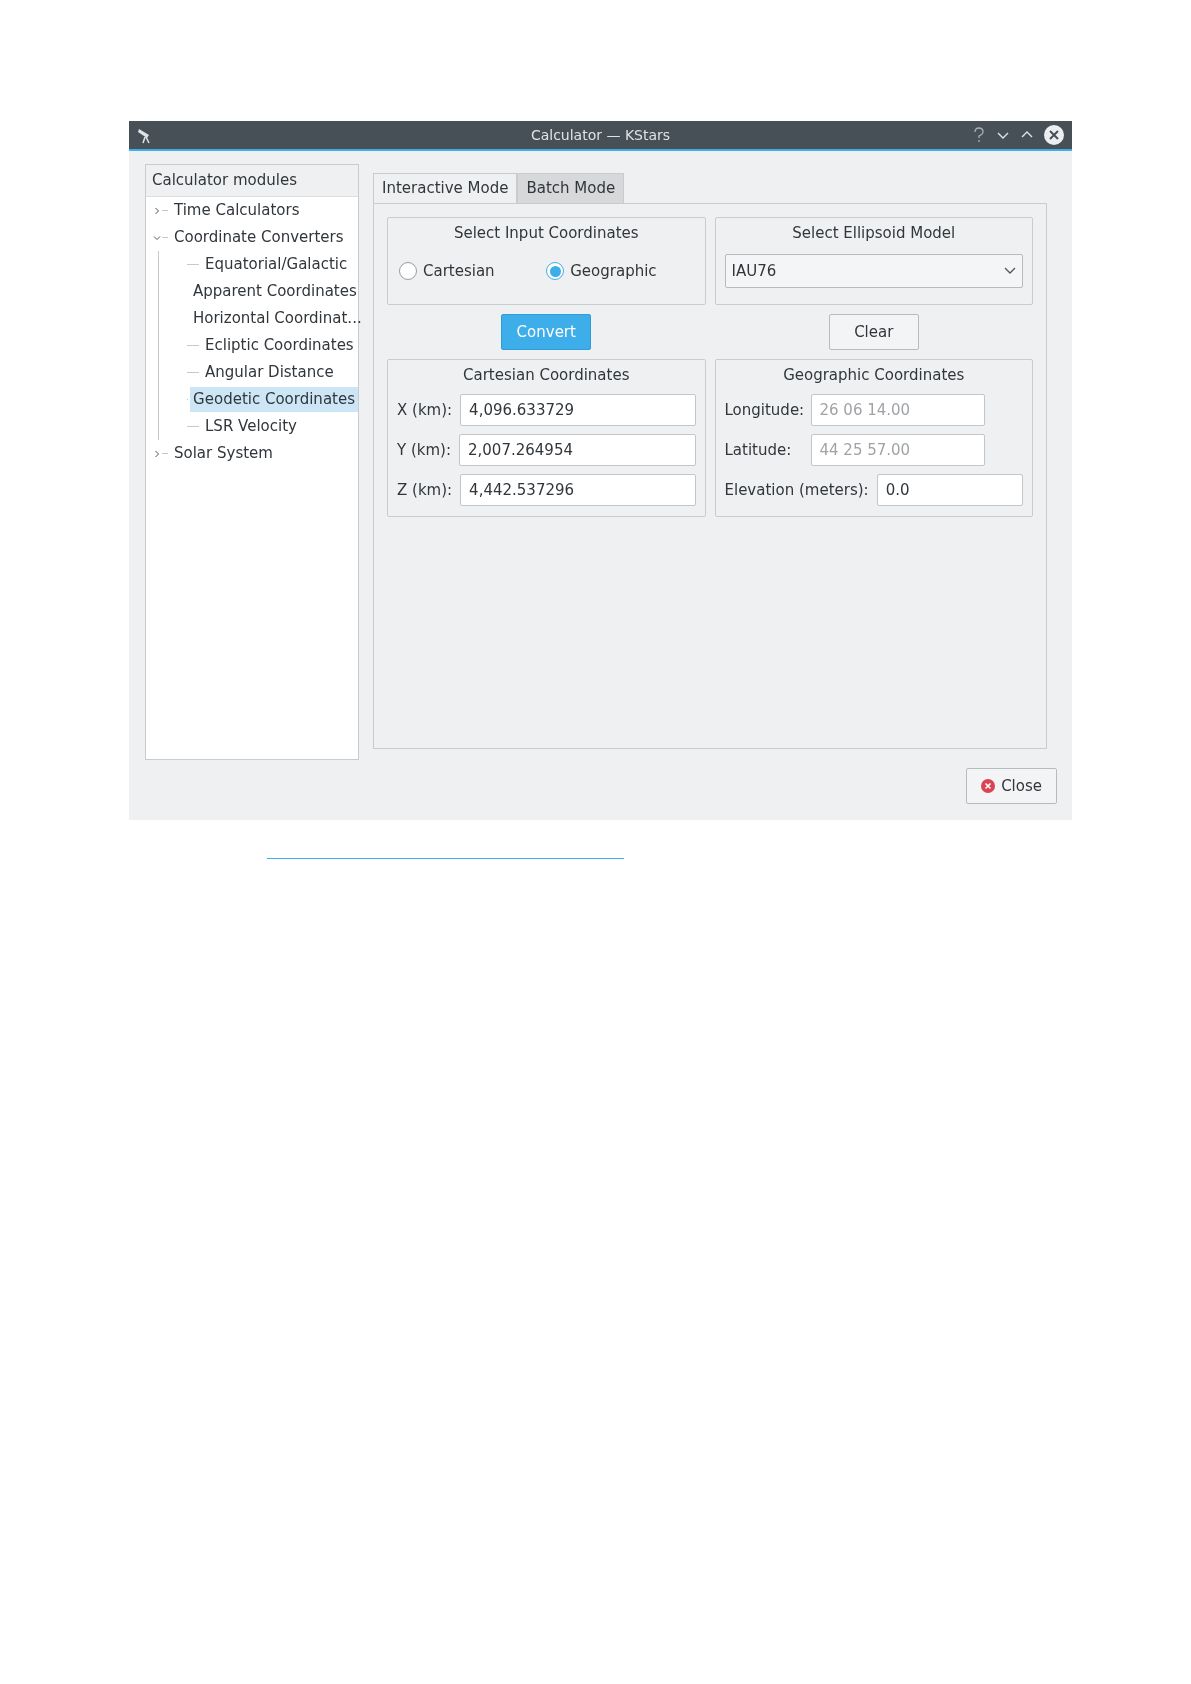  What do you see at coordinates (459, 271) in the screenshot?
I see `radio-label: Cartesian` at bounding box center [459, 271].